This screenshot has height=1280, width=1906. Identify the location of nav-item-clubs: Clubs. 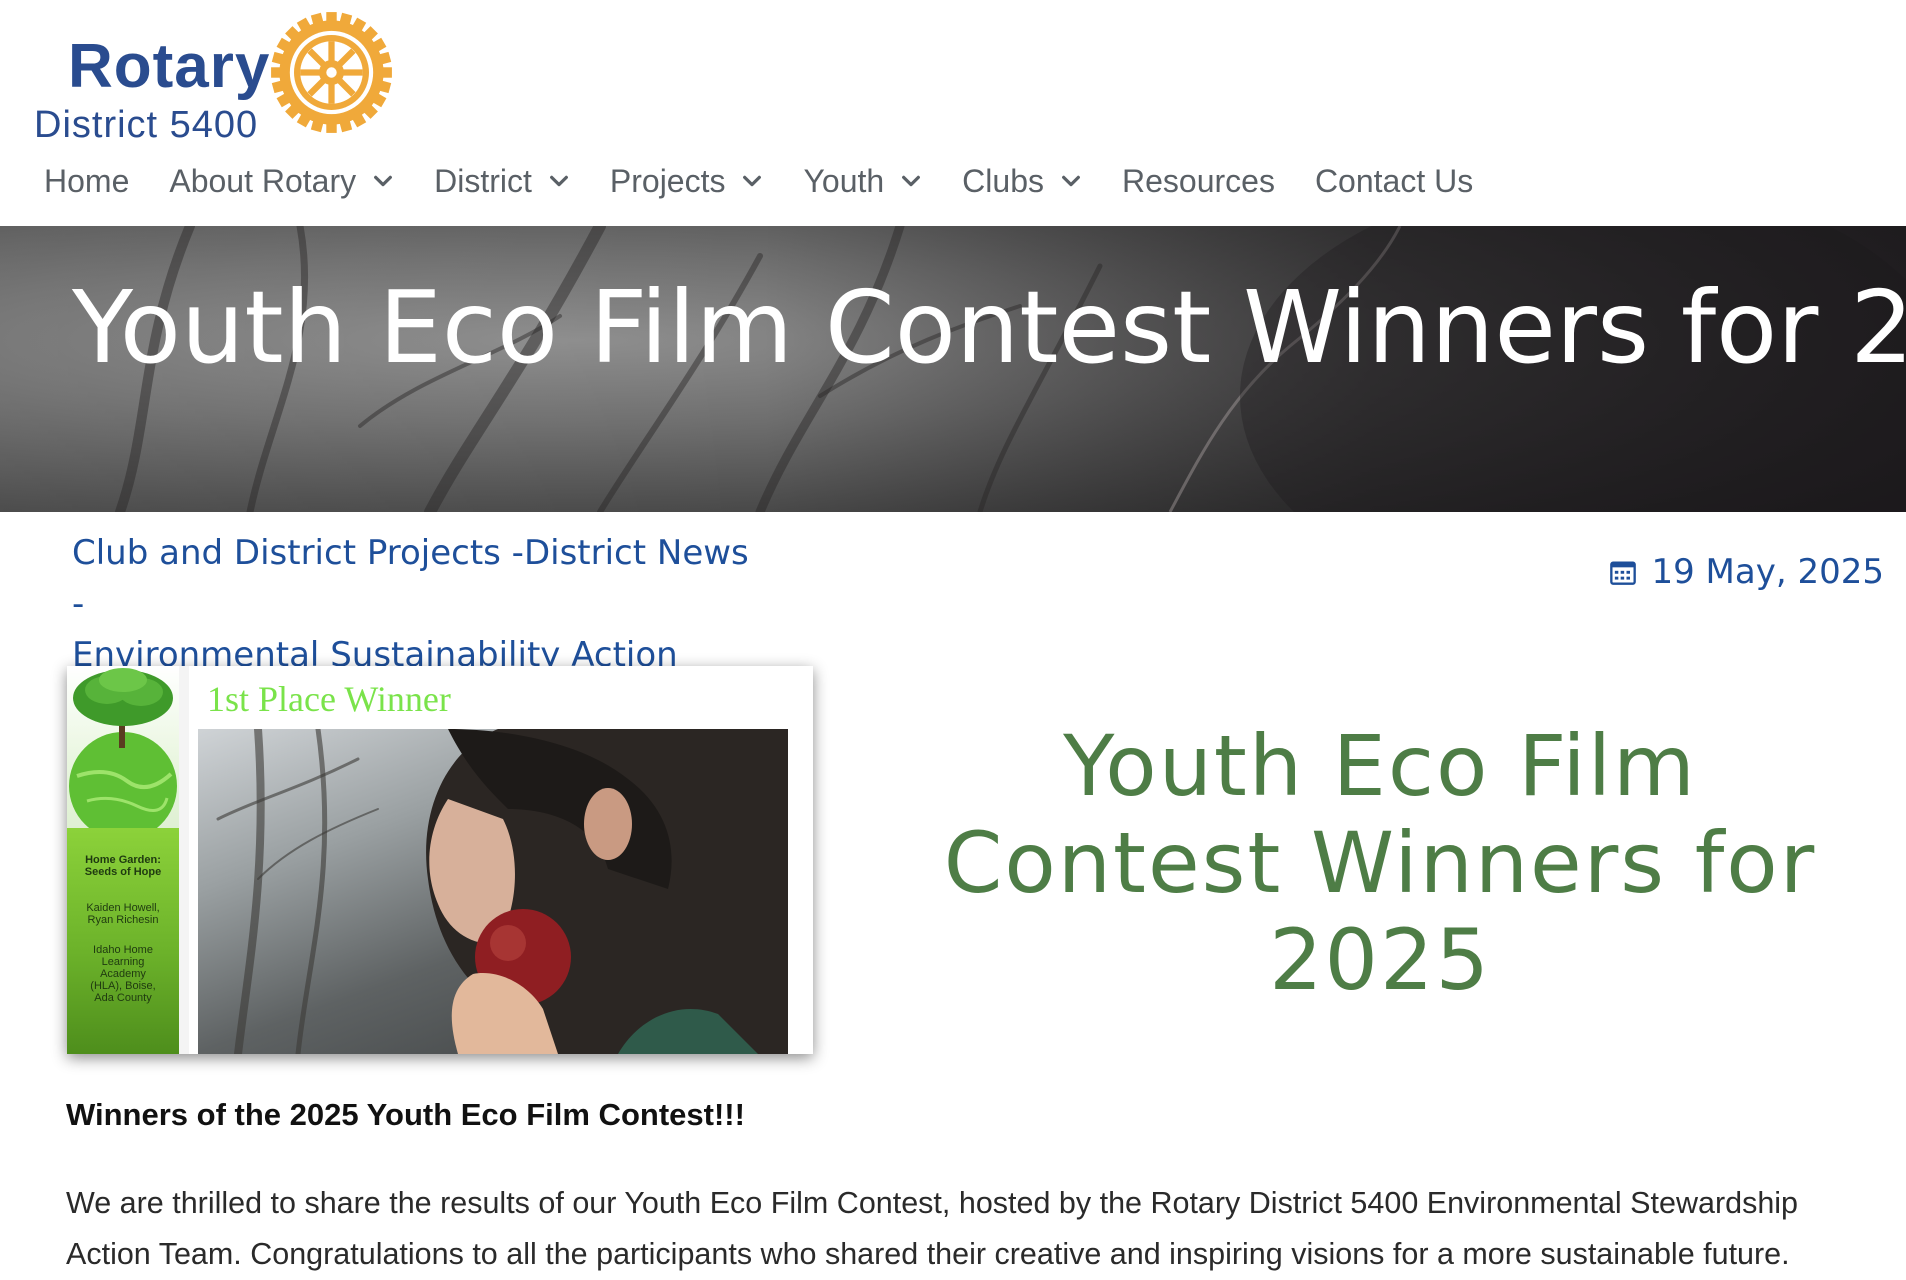
(1022, 181).